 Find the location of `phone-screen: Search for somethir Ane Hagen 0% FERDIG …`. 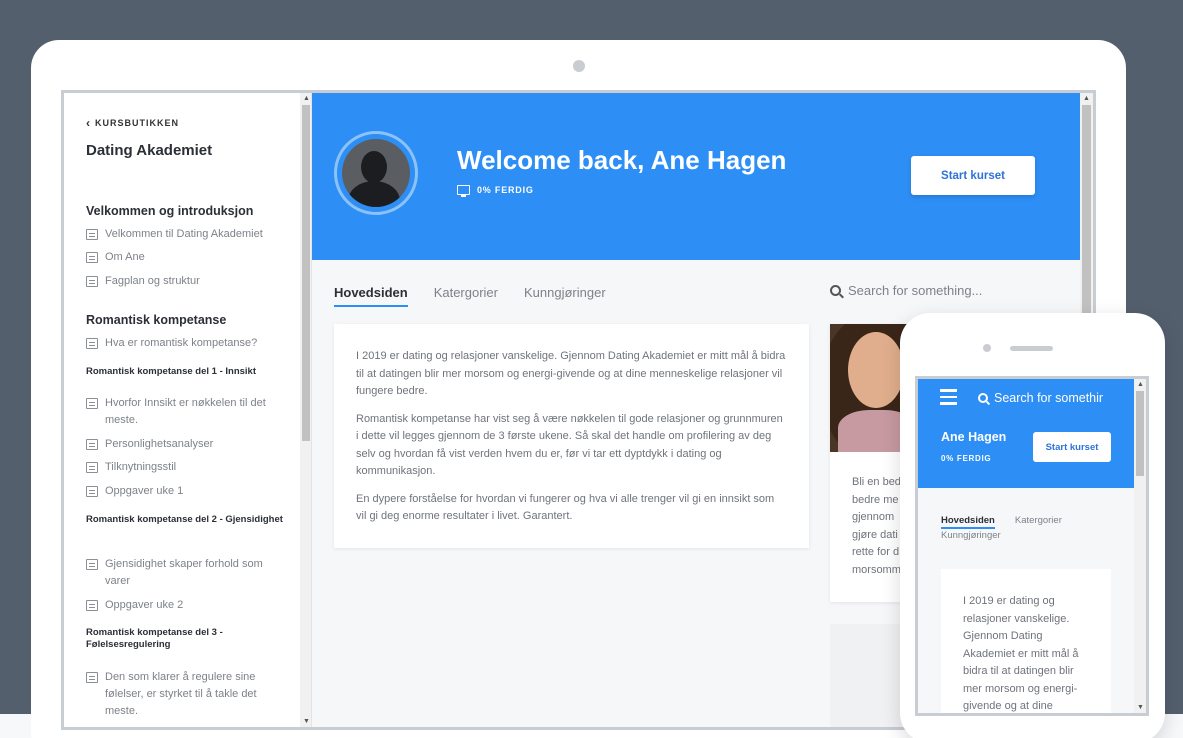

phone-screen: Search for somethir Ane Hagen 0% FERDIG … is located at coordinates (1032, 546).